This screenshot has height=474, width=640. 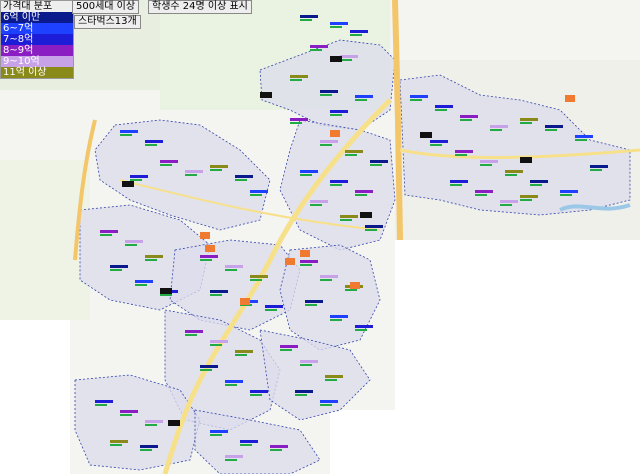 What do you see at coordinates (37, 17) in the screenshot?
I see `legend-item-under-6: 6억 이만` at bounding box center [37, 17].